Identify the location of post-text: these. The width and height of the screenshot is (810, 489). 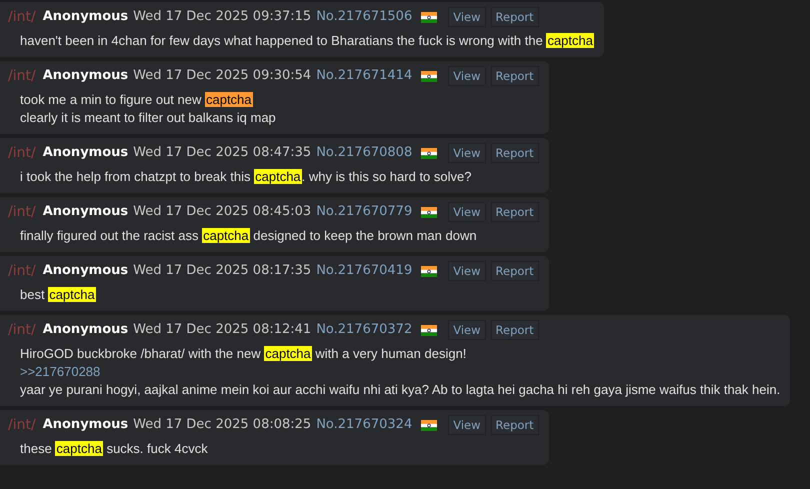
(36, 448).